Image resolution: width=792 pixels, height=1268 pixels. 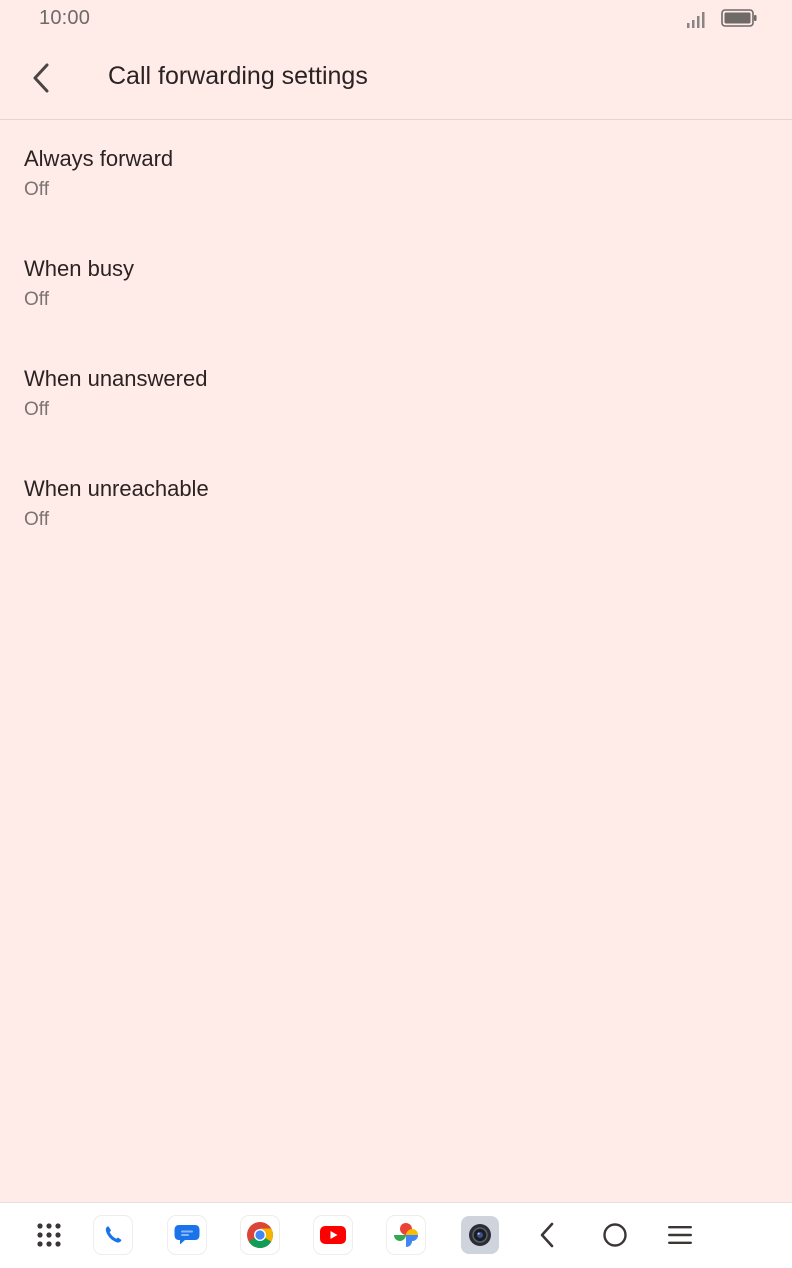 What do you see at coordinates (396, 175) in the screenshot?
I see `setting-always-forward: Always forward Off` at bounding box center [396, 175].